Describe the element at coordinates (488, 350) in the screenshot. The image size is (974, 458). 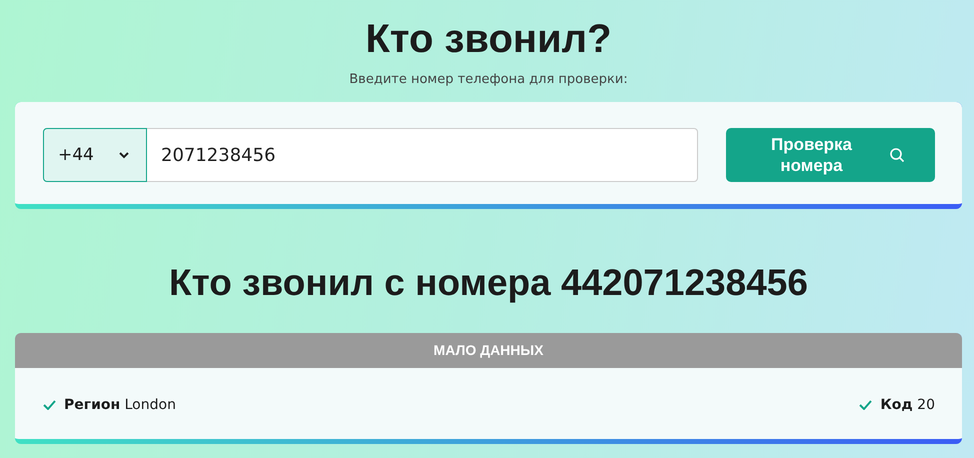
I see `status-banner: МАЛО ДАННЫХ` at that location.